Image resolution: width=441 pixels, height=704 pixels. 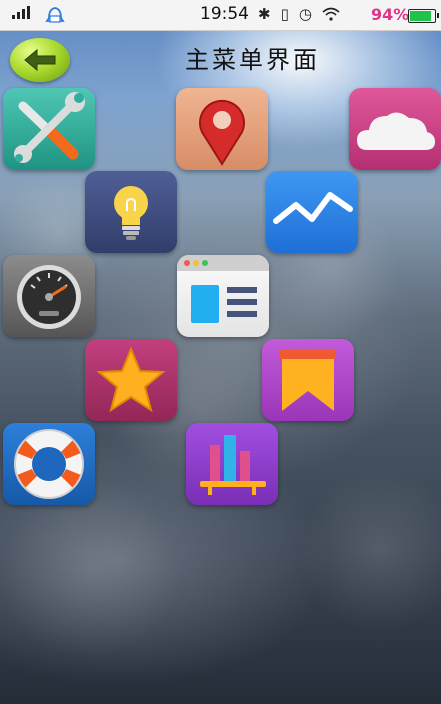 I want to click on back-arrow-icon, so click(x=40, y=60).